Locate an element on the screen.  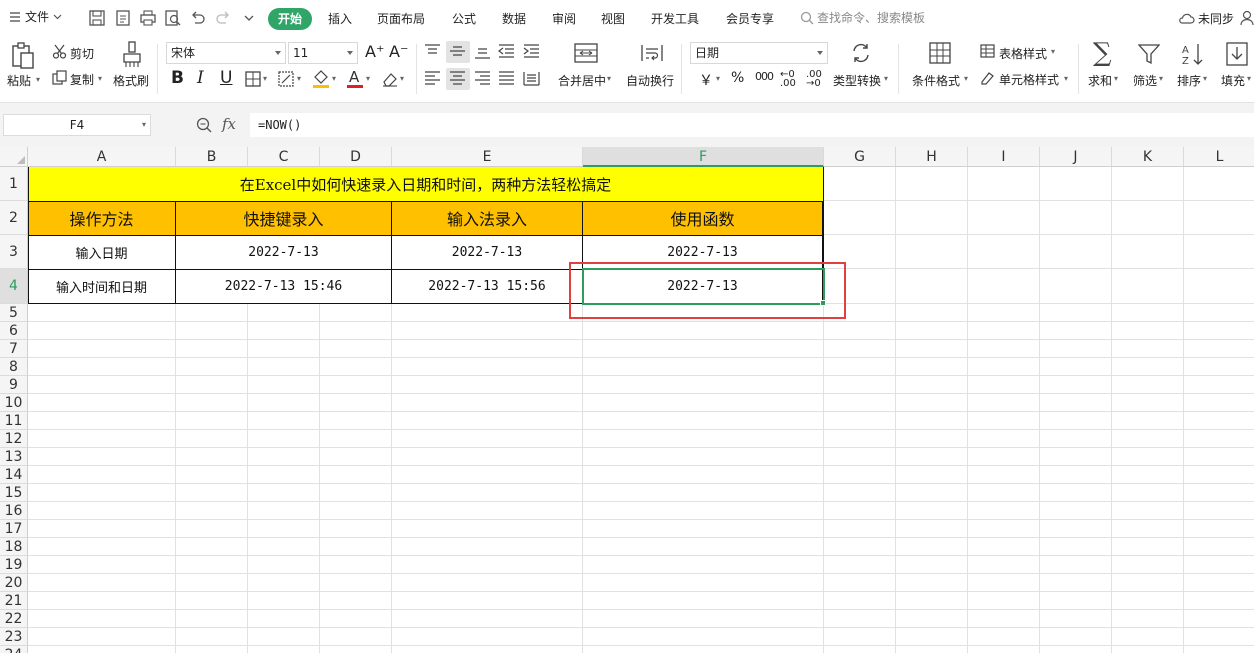
italic-icon: I is located at coordinates (200, 78).